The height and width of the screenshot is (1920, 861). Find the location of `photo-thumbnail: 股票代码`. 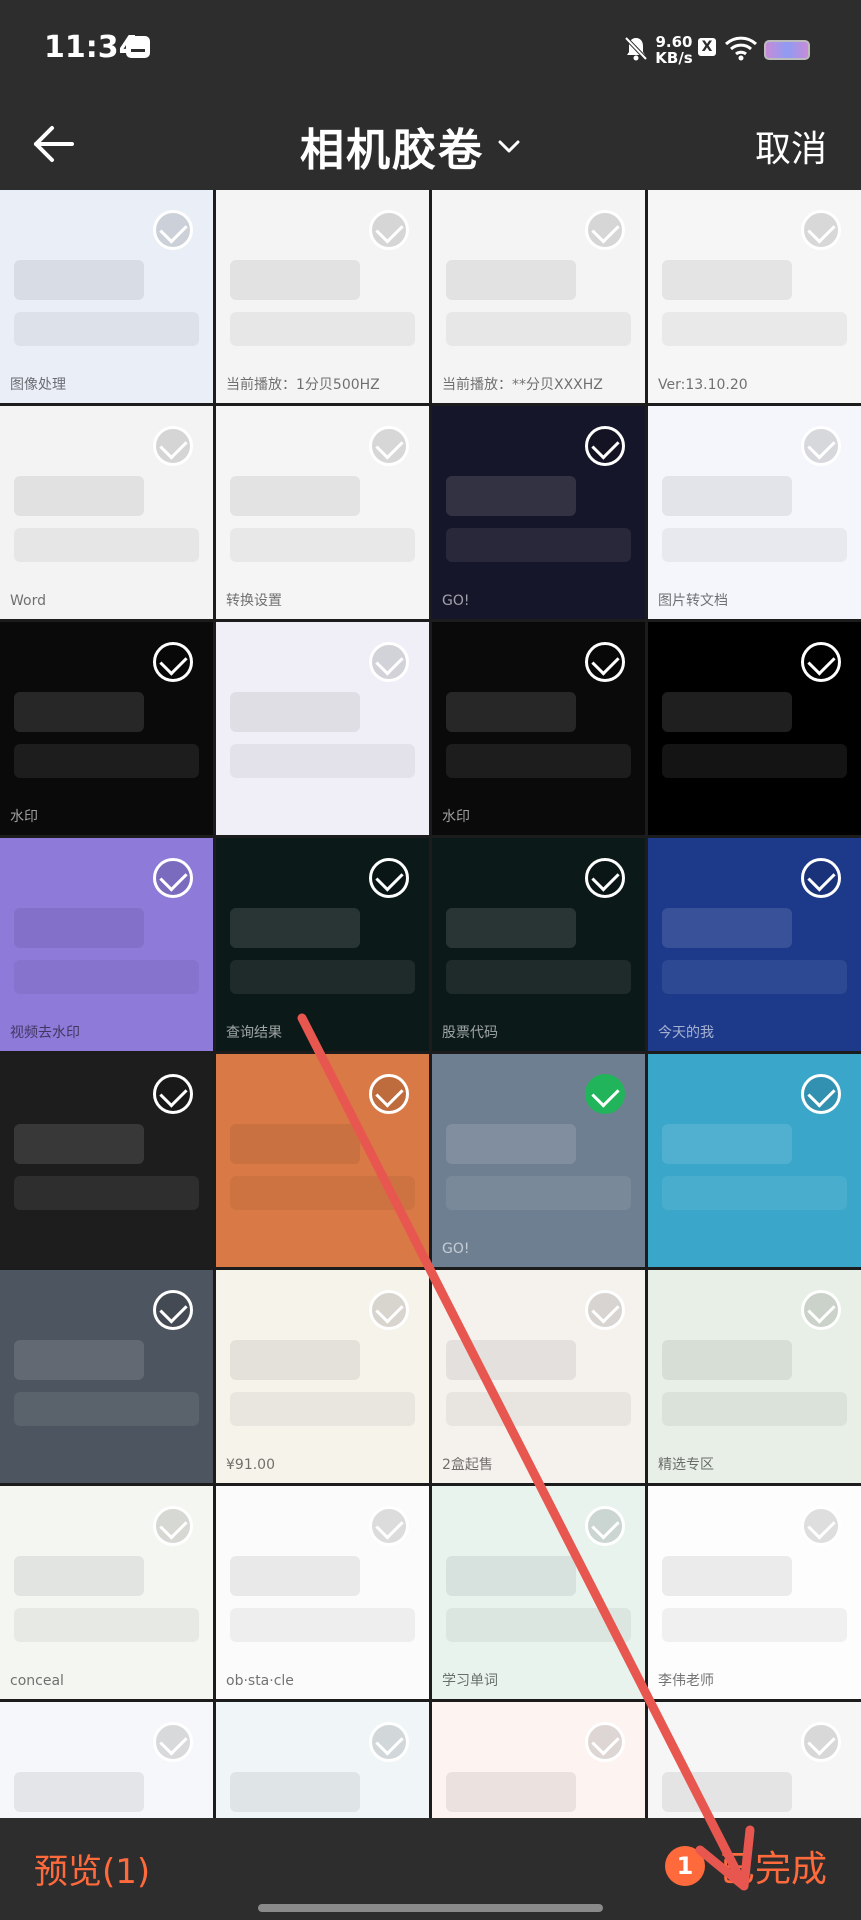

photo-thumbnail: 股票代码 is located at coordinates (538, 944).